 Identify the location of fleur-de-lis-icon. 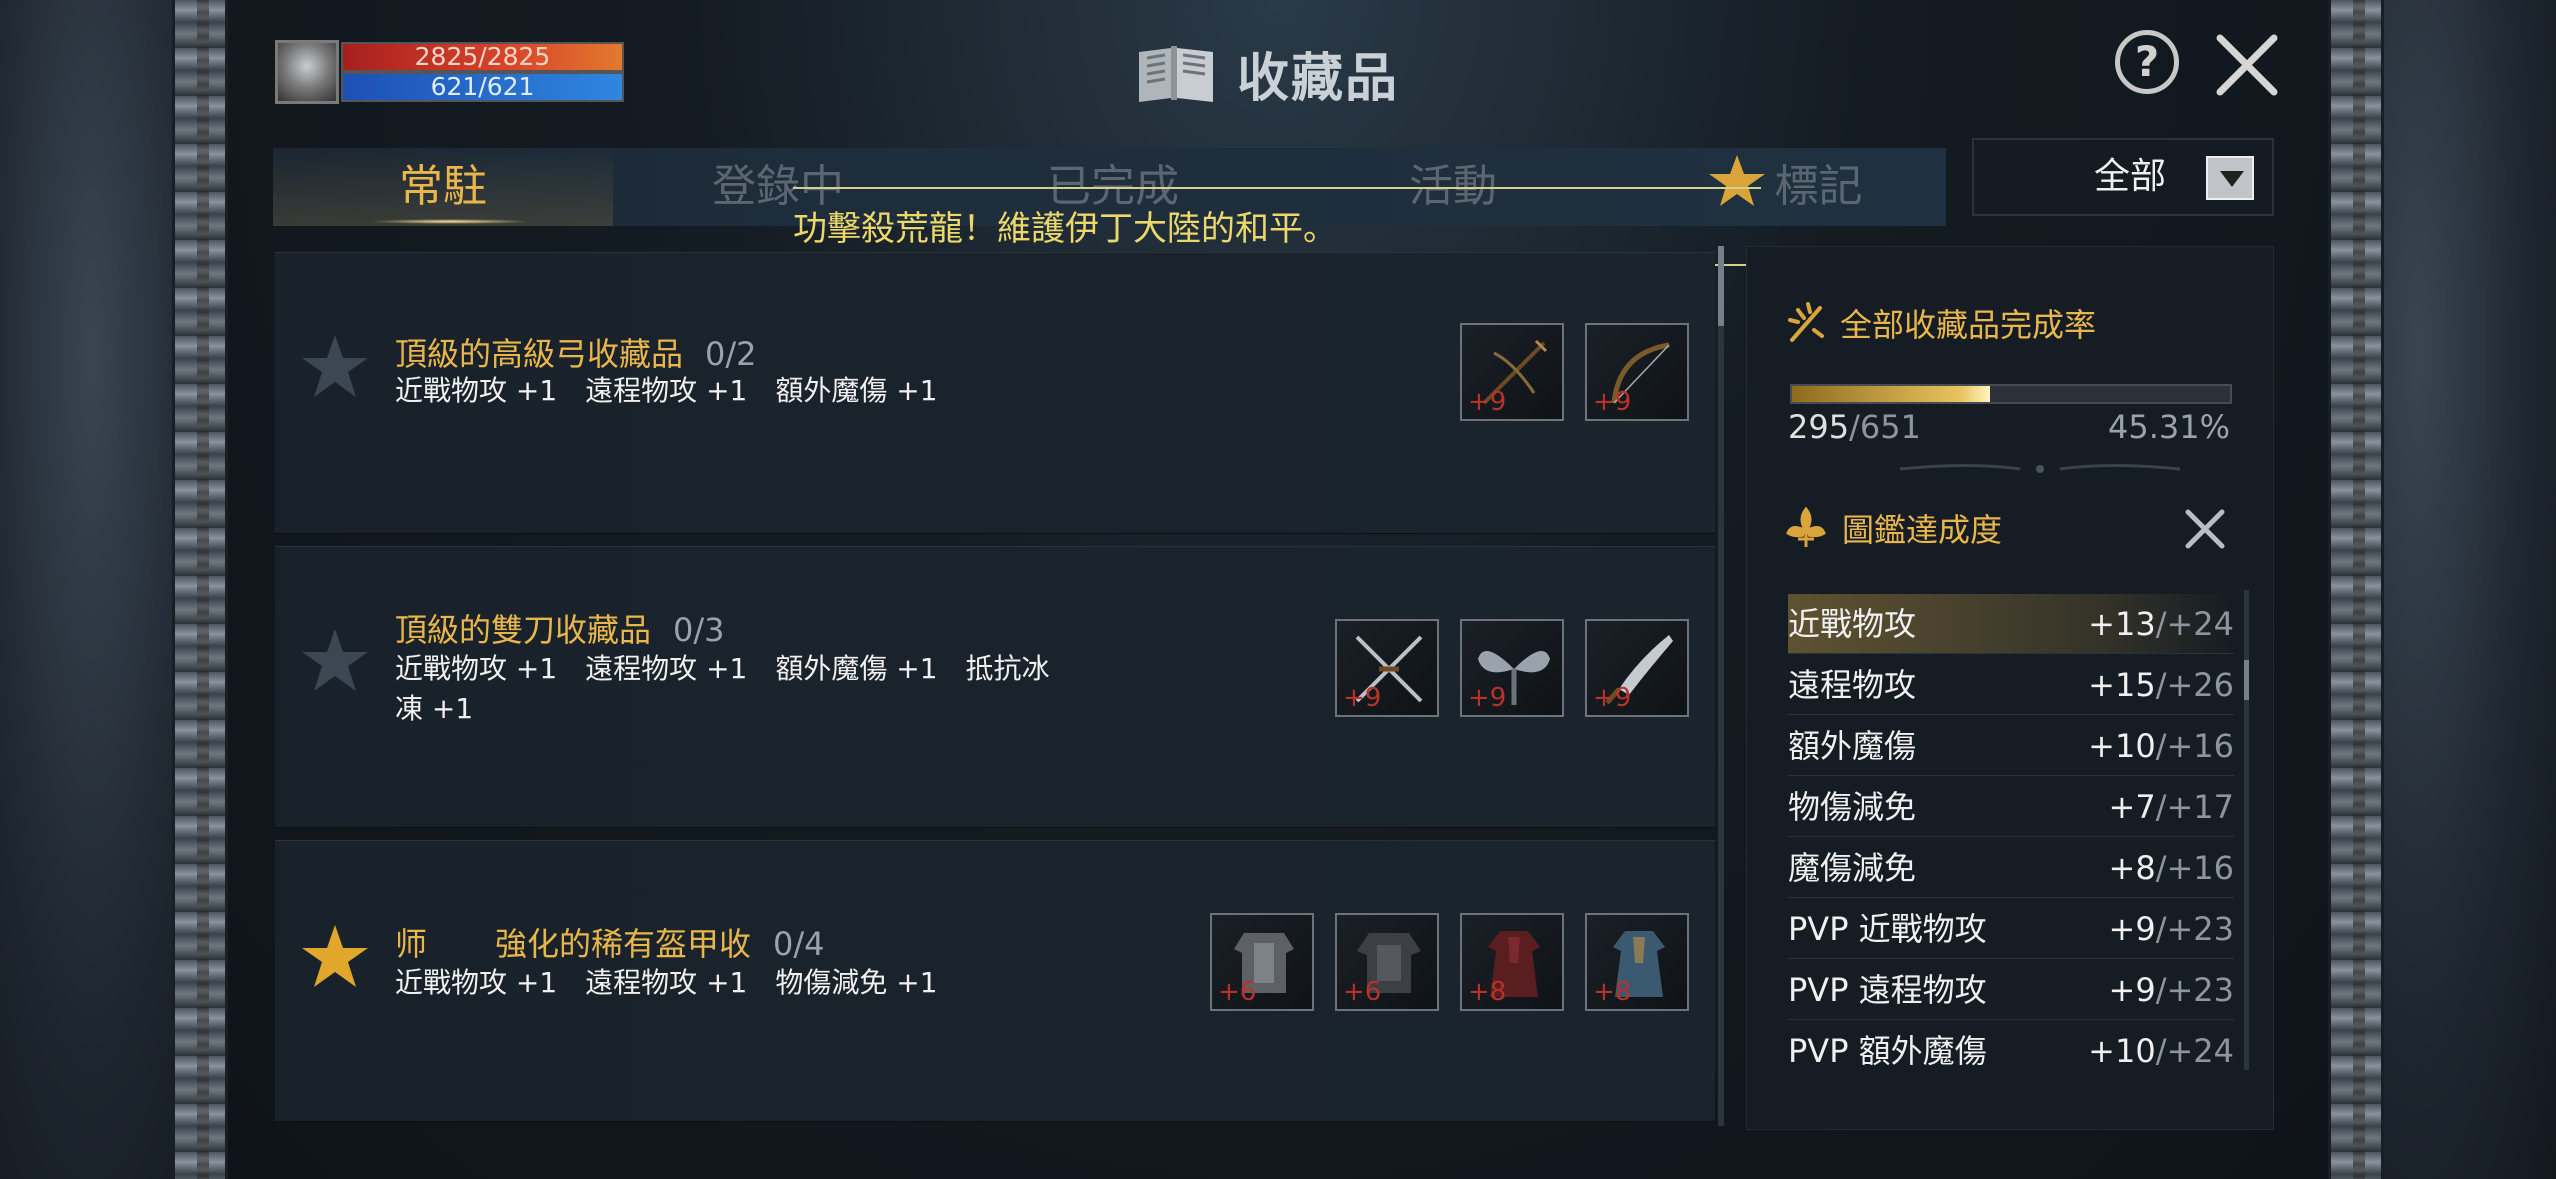
(1806, 526).